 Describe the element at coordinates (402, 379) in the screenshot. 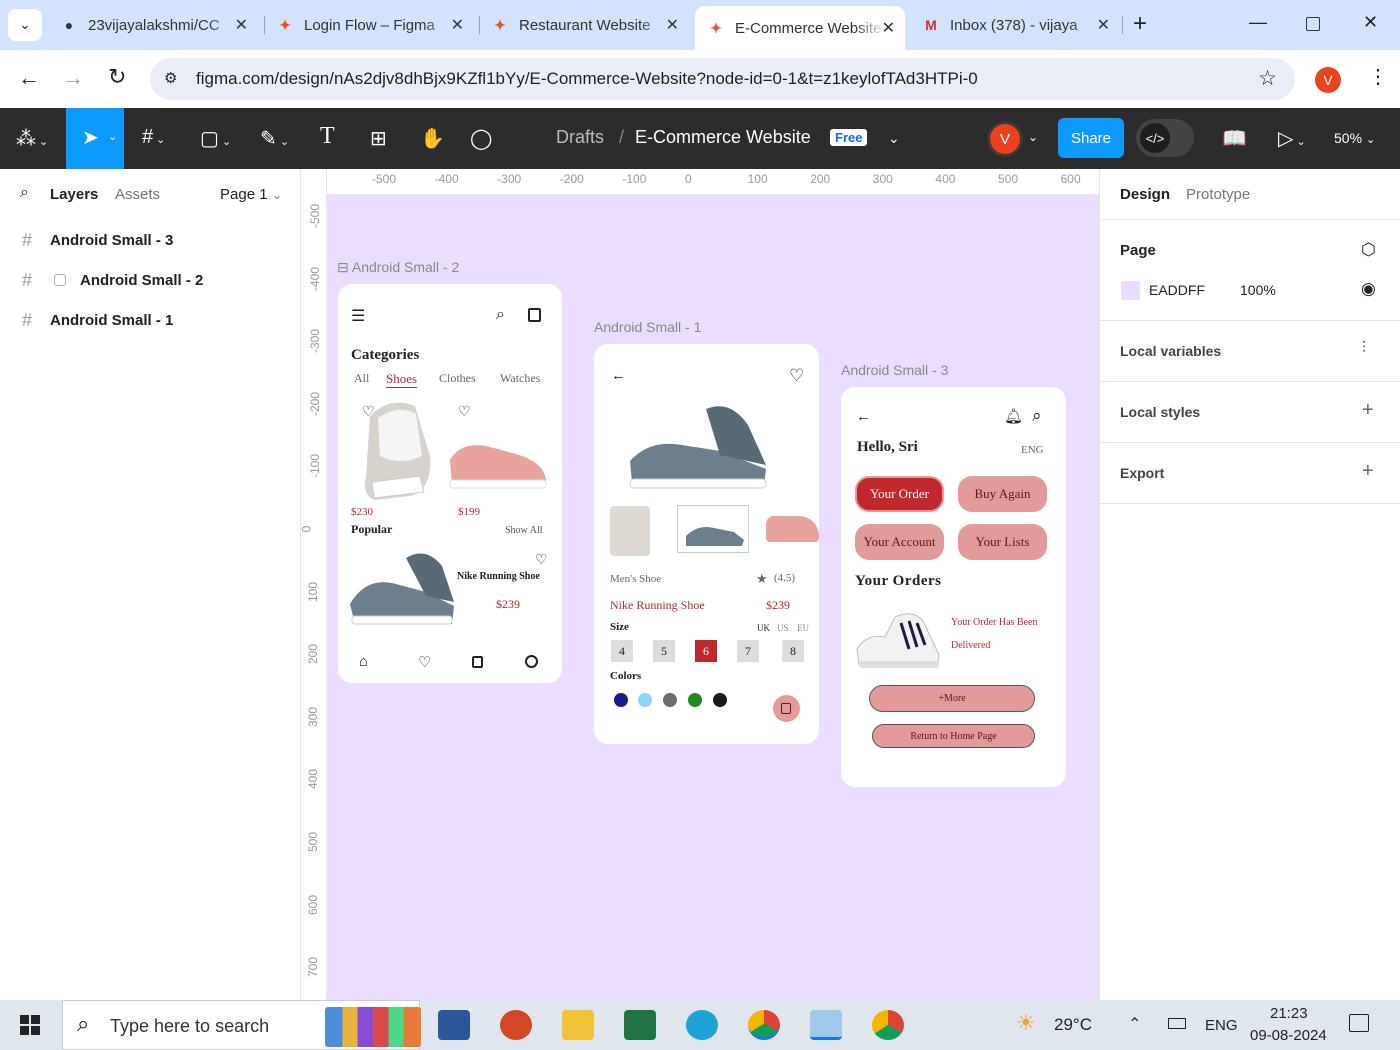

I see `category-tab-shoes: Shoes` at that location.